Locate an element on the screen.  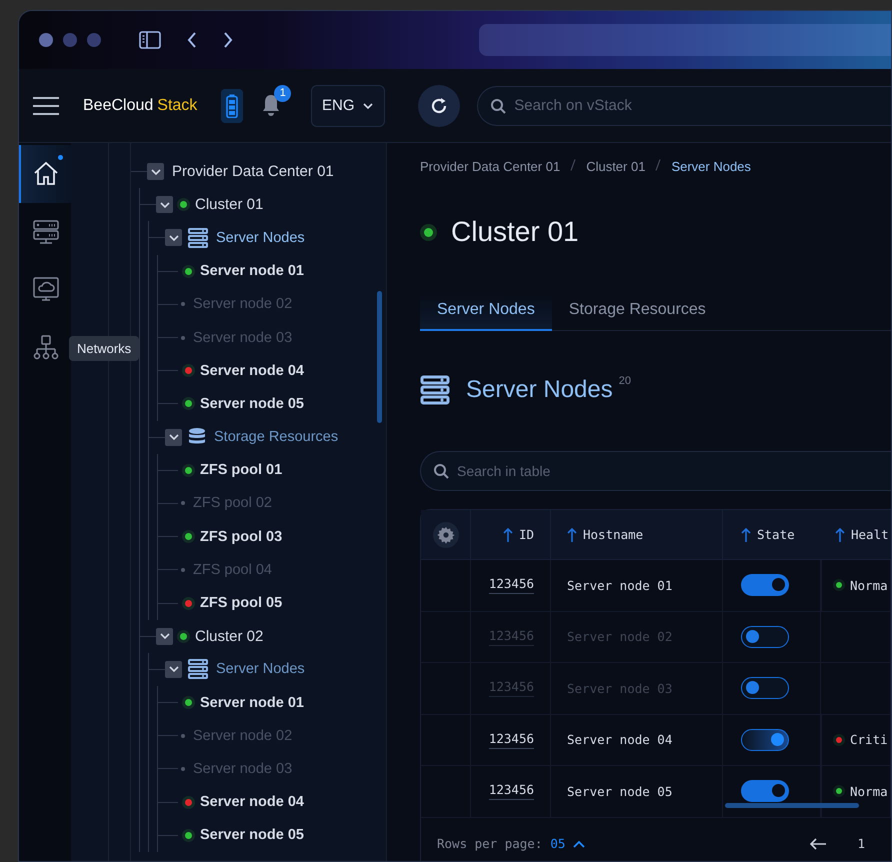
settings-icon is located at coordinates (445, 535).